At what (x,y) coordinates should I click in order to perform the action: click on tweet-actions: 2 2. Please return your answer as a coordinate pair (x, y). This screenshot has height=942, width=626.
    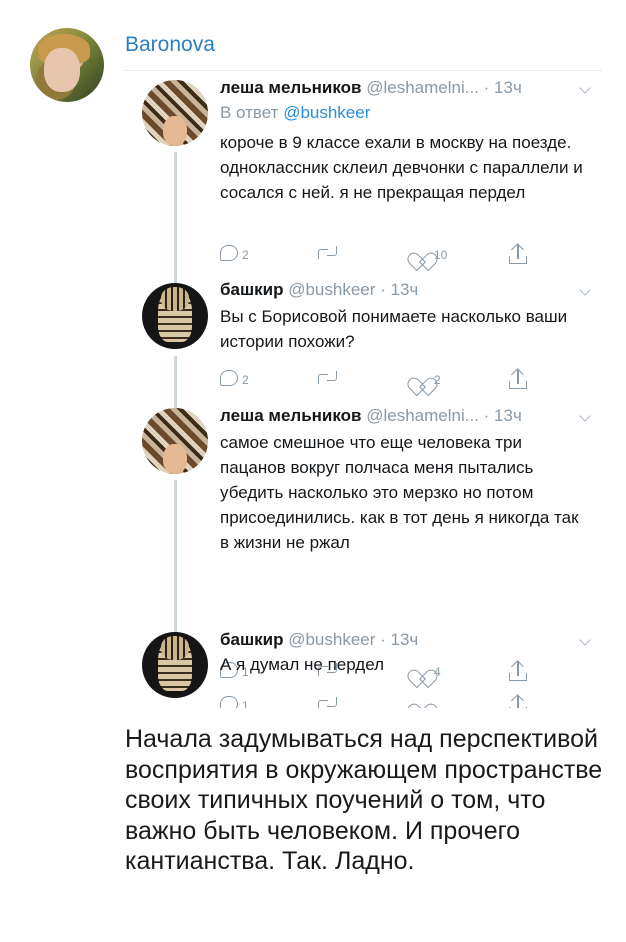
    Looking at the image, I should click on (375, 379).